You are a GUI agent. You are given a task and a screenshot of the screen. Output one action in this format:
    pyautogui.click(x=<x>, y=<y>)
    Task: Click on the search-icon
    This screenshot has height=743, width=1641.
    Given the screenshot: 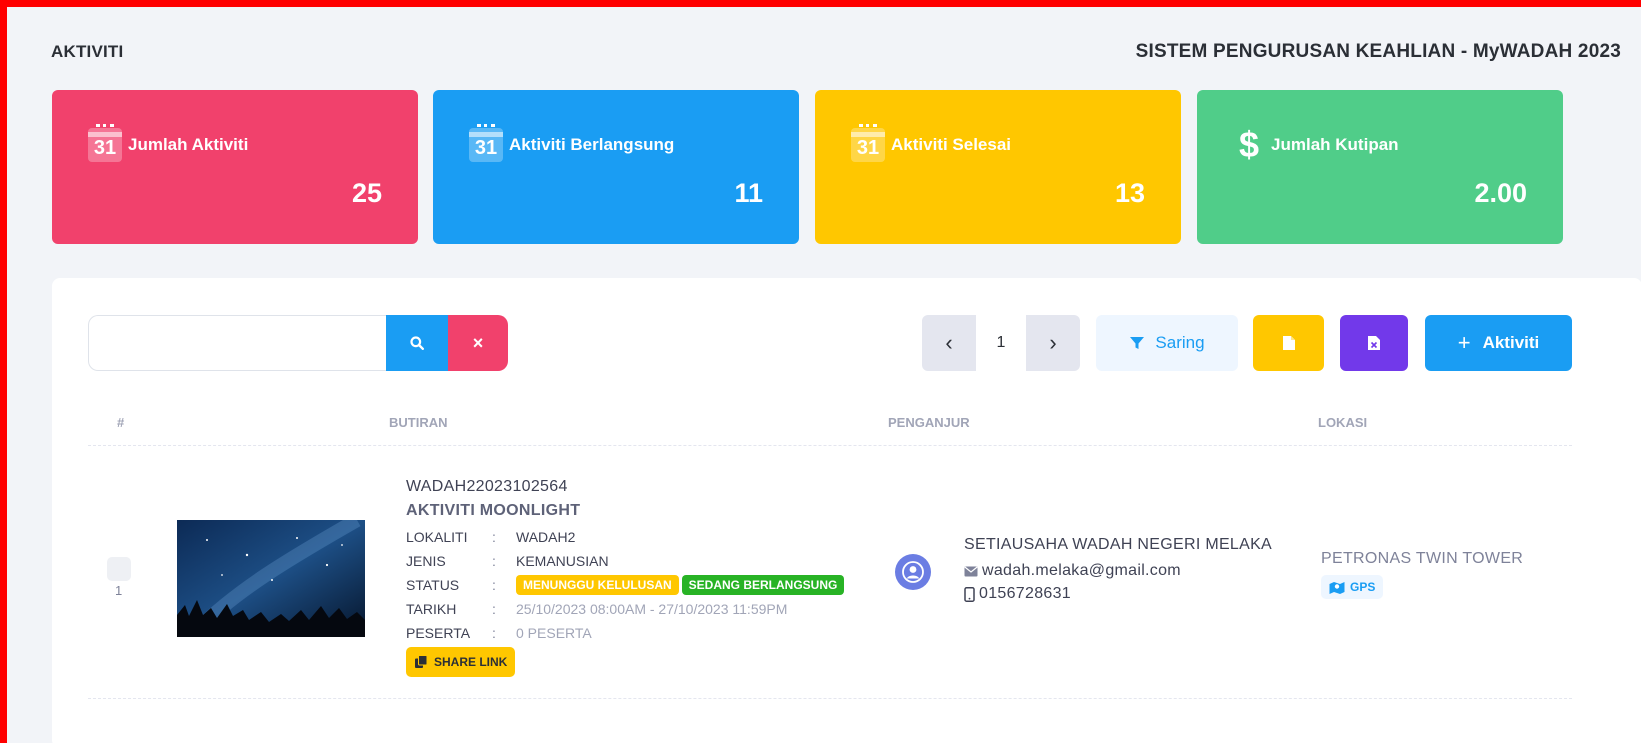 What is the action you would take?
    pyautogui.click(x=417, y=343)
    